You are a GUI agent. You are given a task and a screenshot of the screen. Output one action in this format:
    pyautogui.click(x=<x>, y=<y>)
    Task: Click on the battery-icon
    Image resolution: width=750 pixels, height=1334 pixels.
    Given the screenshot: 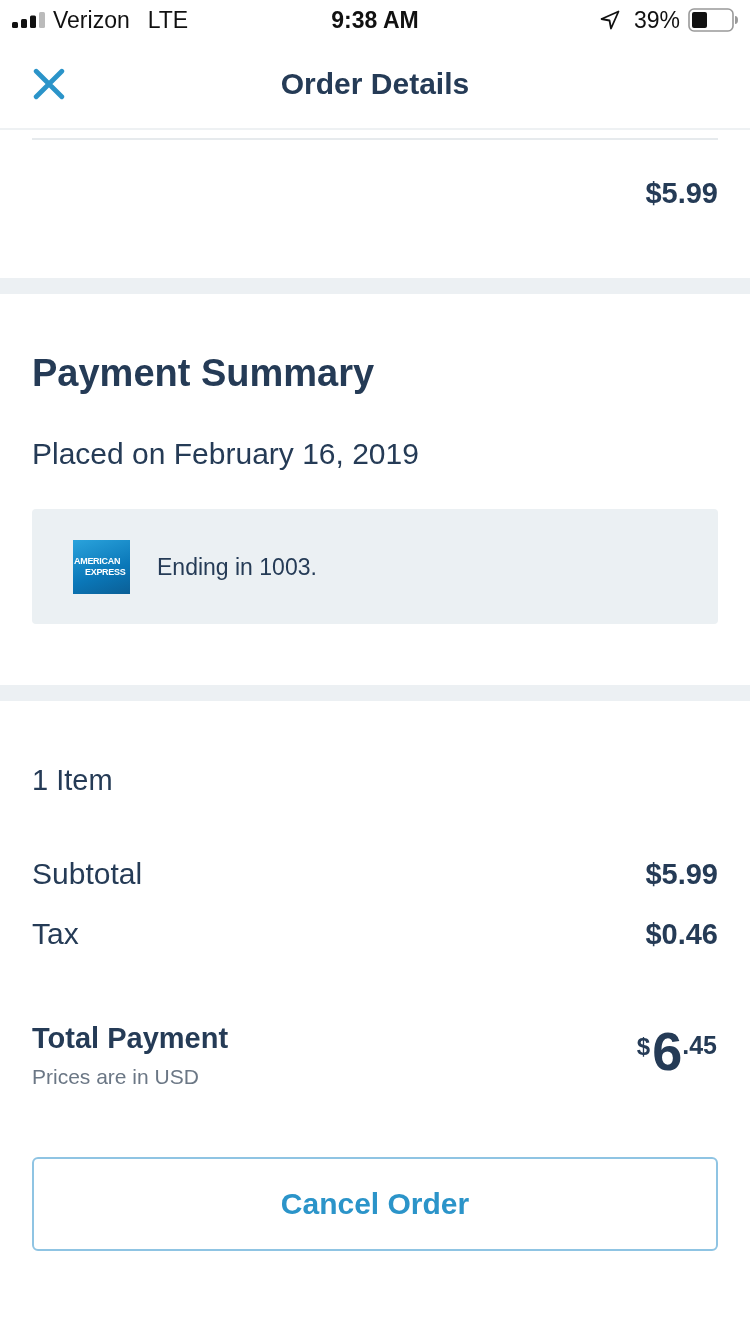 What is the action you would take?
    pyautogui.click(x=713, y=20)
    